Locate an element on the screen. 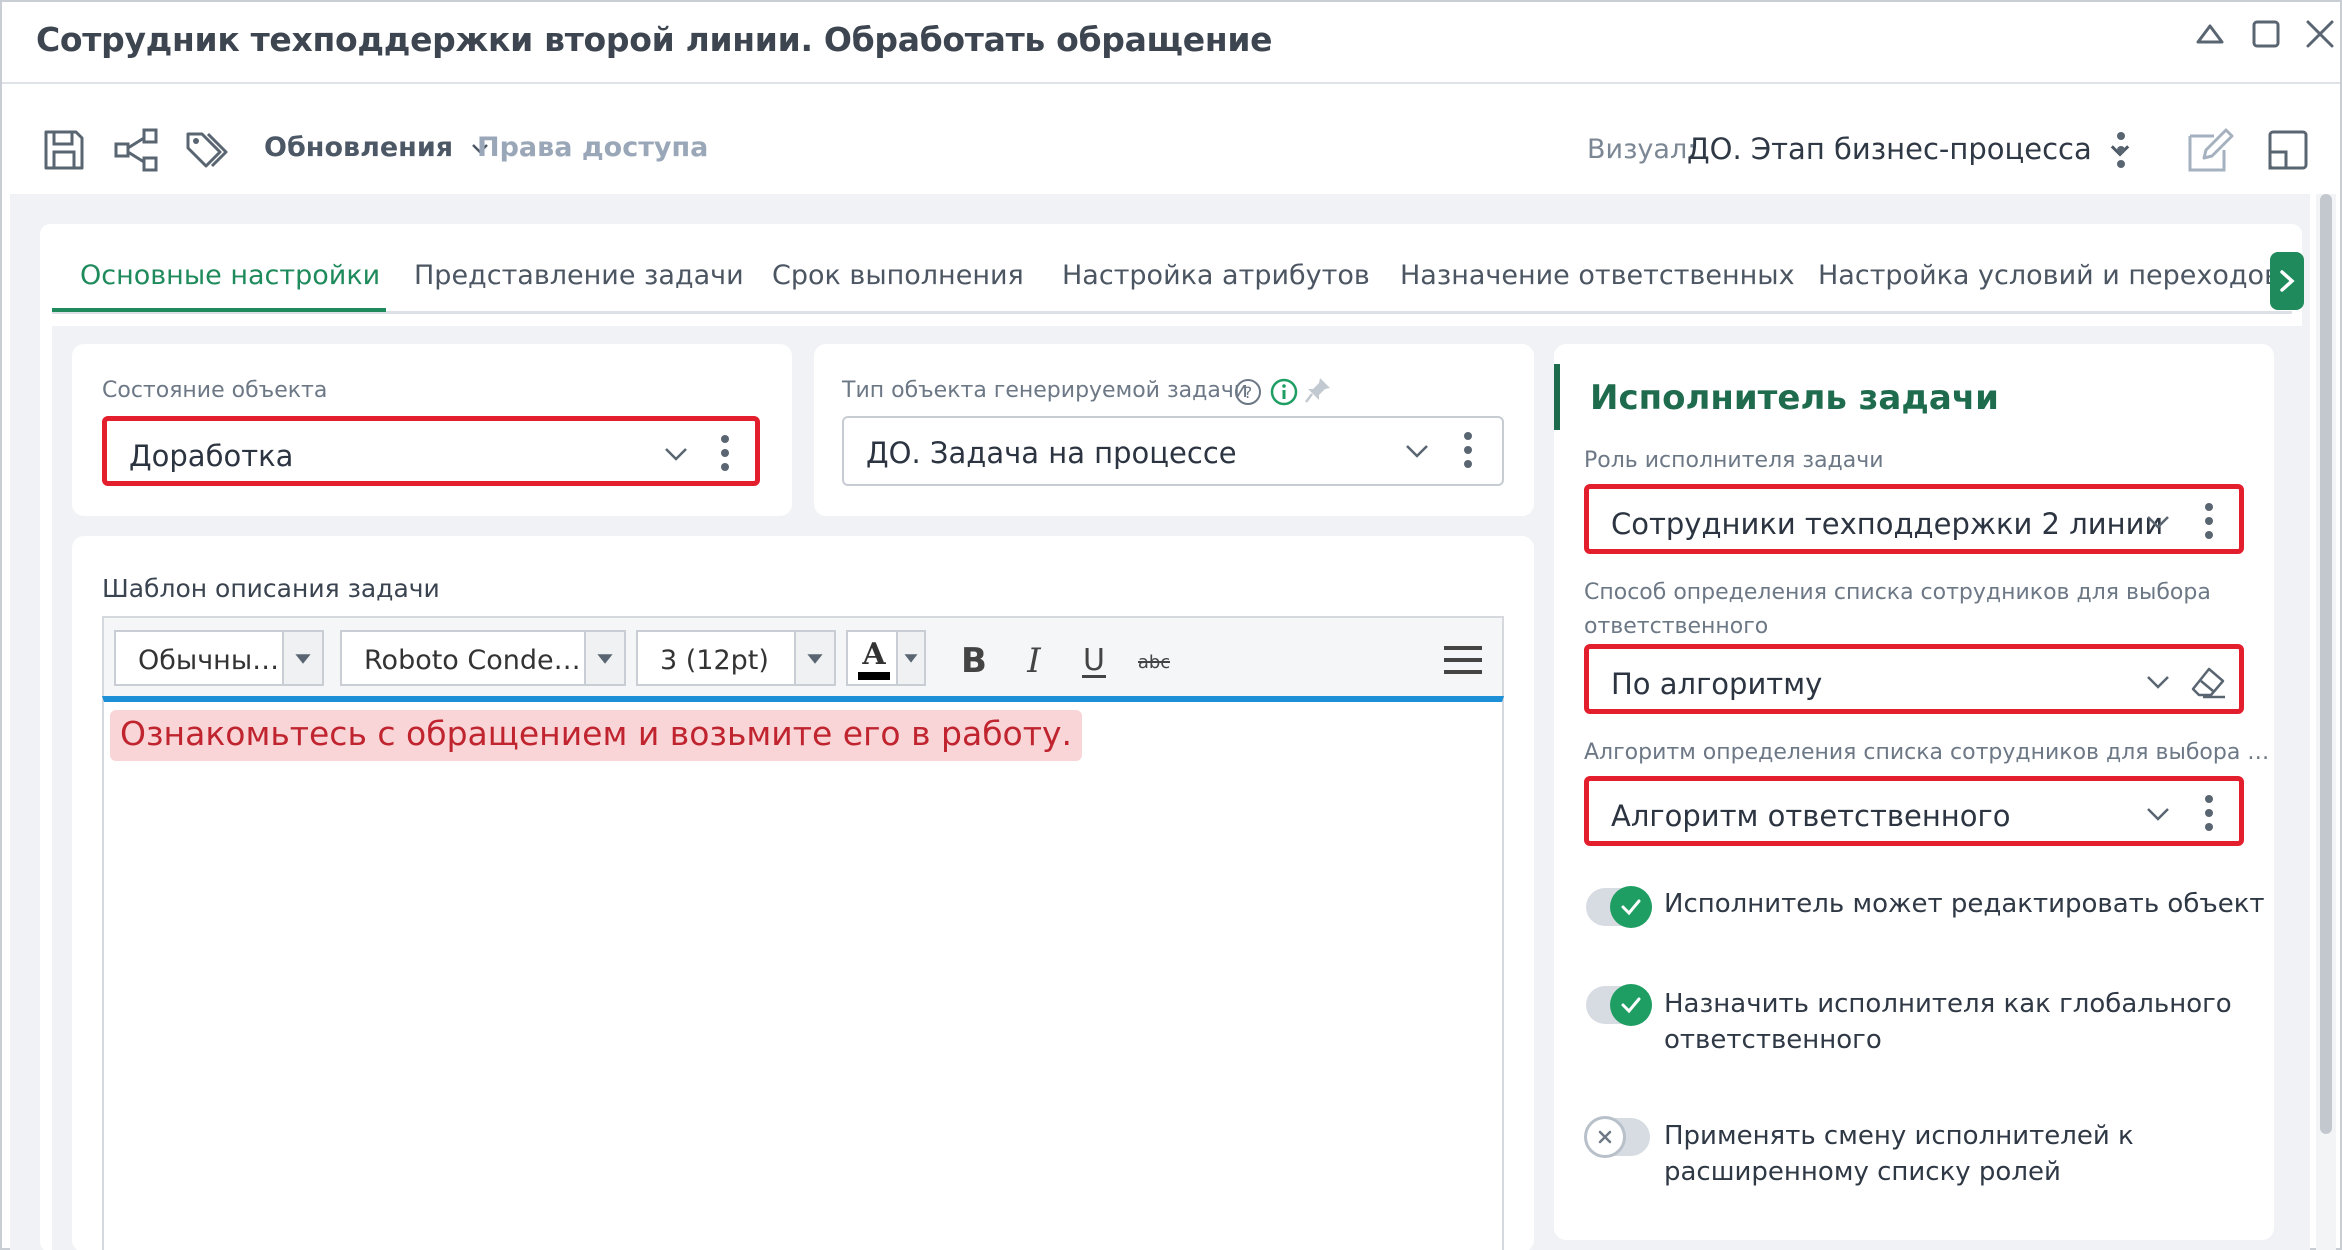 The width and height of the screenshot is (2342, 1250). method-label-continued: ответственного is located at coordinates (1676, 626).